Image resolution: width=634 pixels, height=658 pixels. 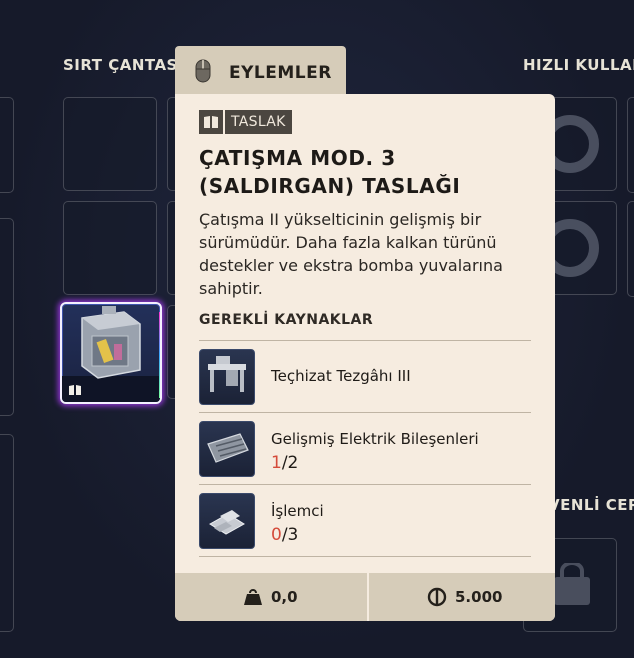 I want to click on resource-row: Teçhizat Tezgâhı III, so click(x=365, y=377).